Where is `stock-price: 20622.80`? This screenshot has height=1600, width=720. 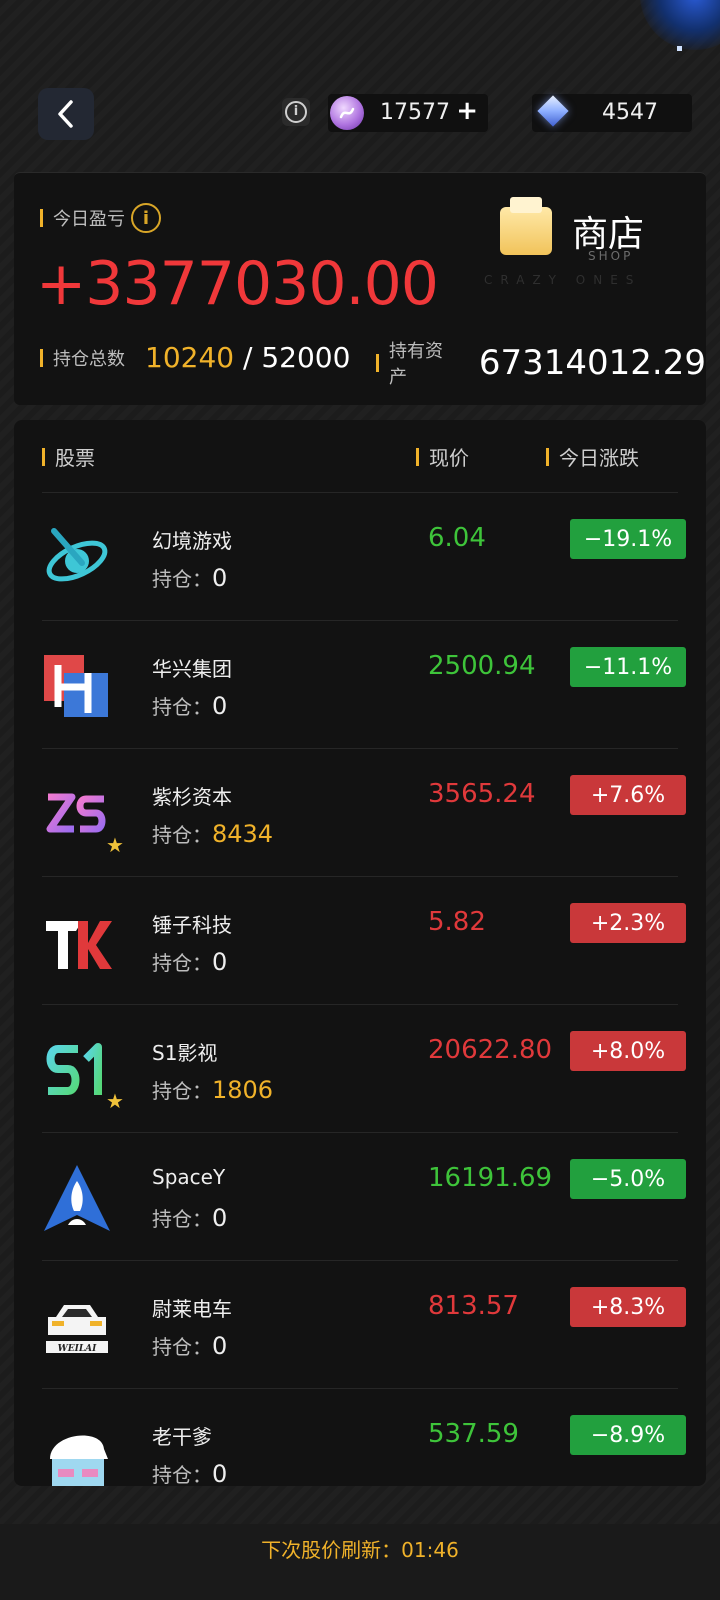
stock-price: 20622.80 is located at coordinates (490, 1050).